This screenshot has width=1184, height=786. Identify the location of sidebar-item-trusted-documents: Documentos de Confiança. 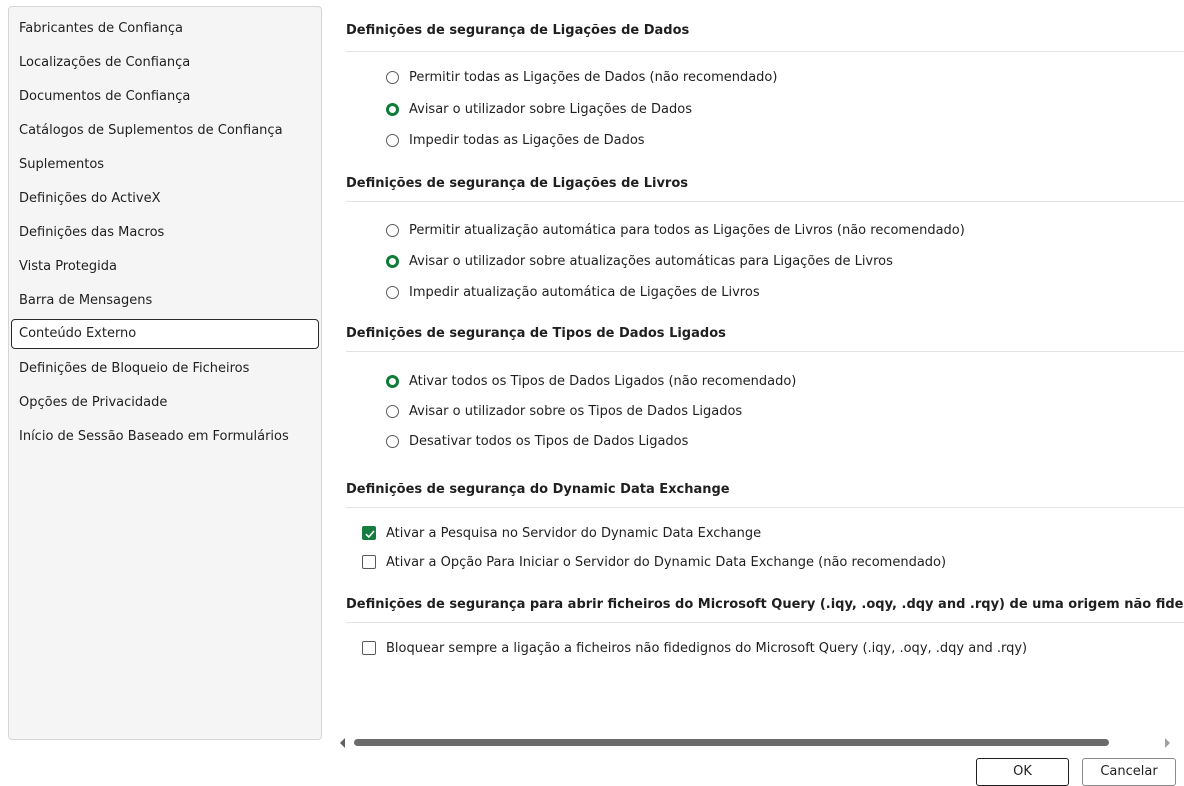
(165, 97).